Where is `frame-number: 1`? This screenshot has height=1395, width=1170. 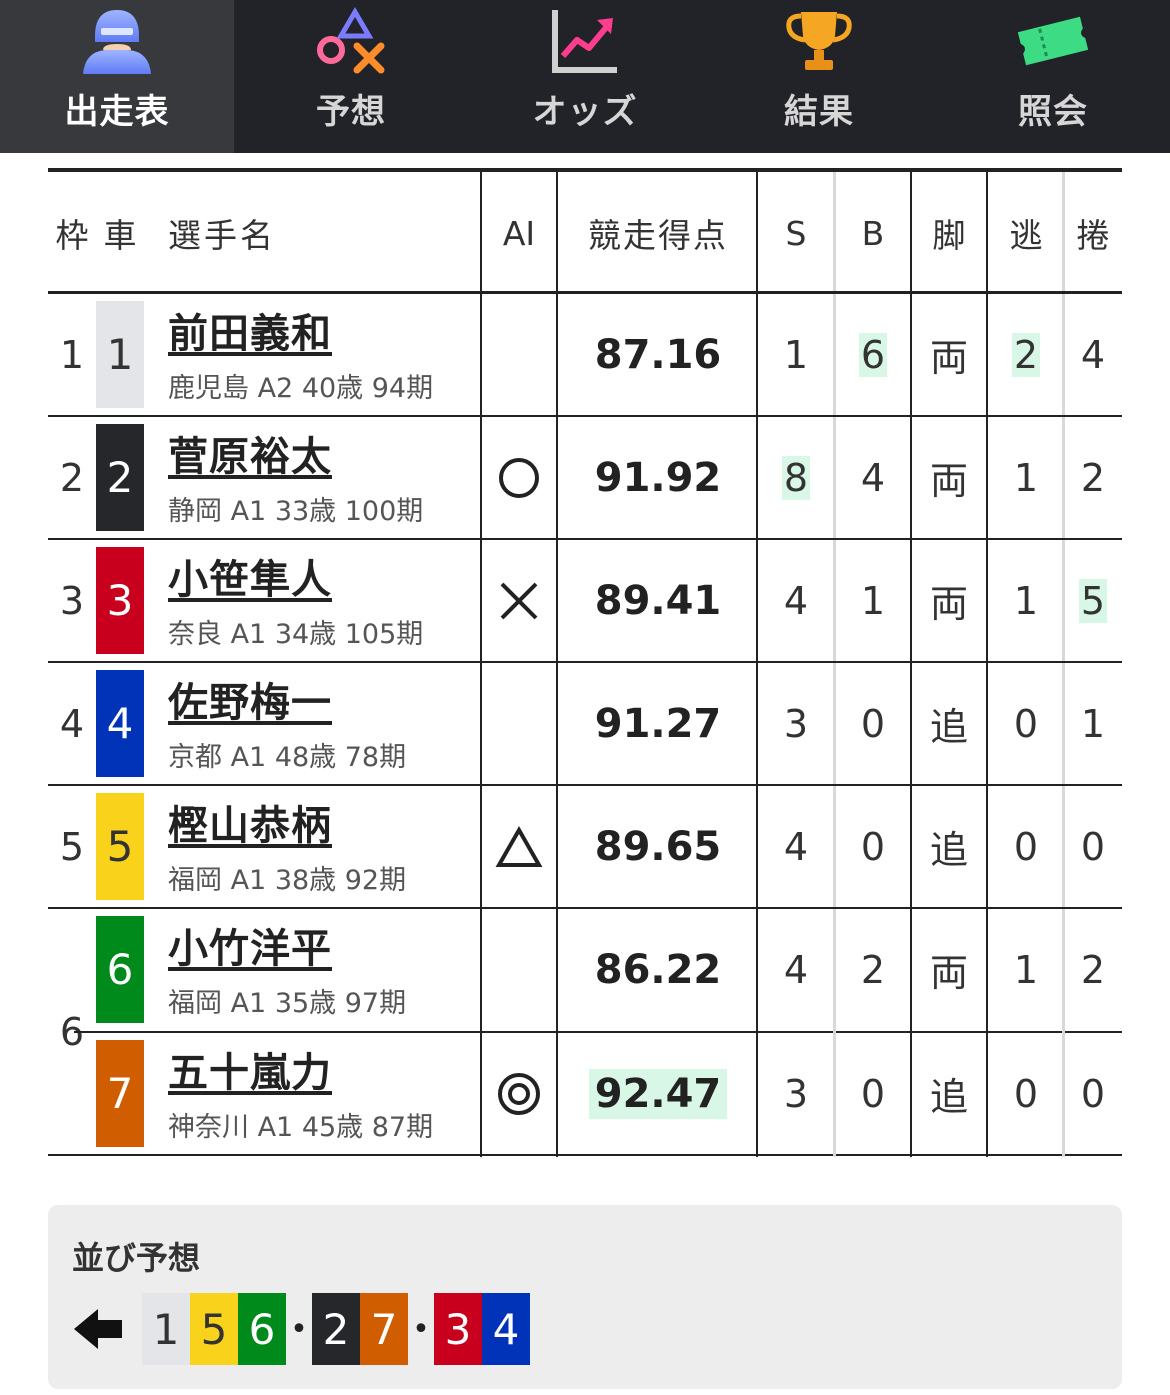 frame-number: 1 is located at coordinates (72, 354).